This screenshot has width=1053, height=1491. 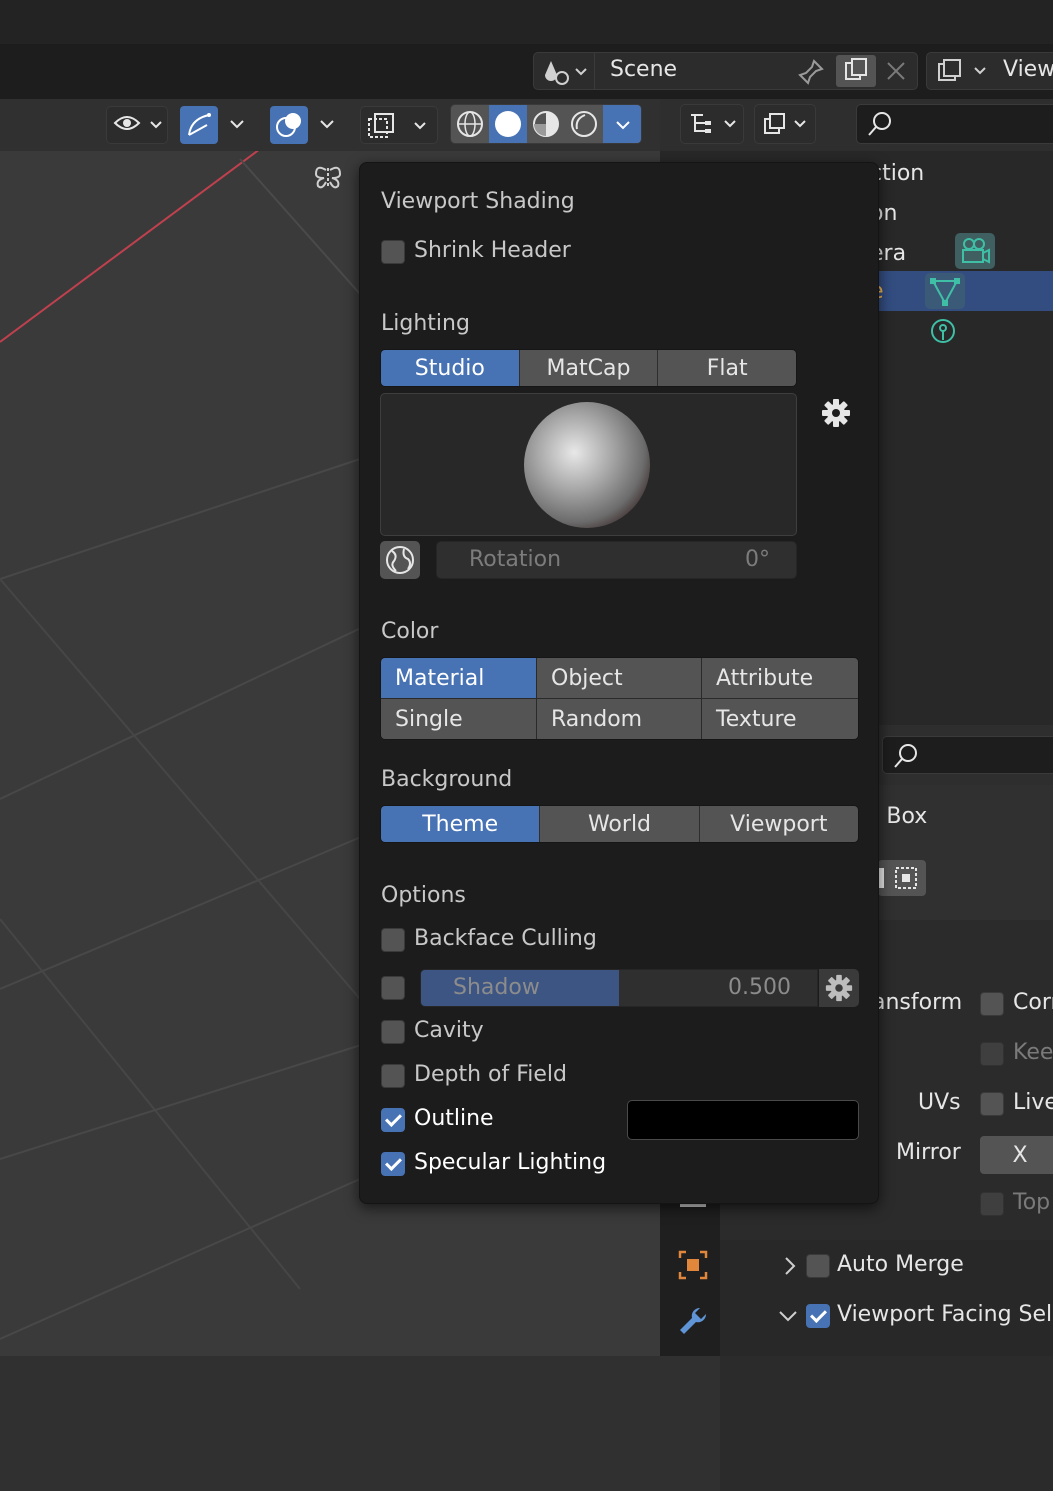 I want to click on shrink-header-label: Shrink Header, so click(x=492, y=250).